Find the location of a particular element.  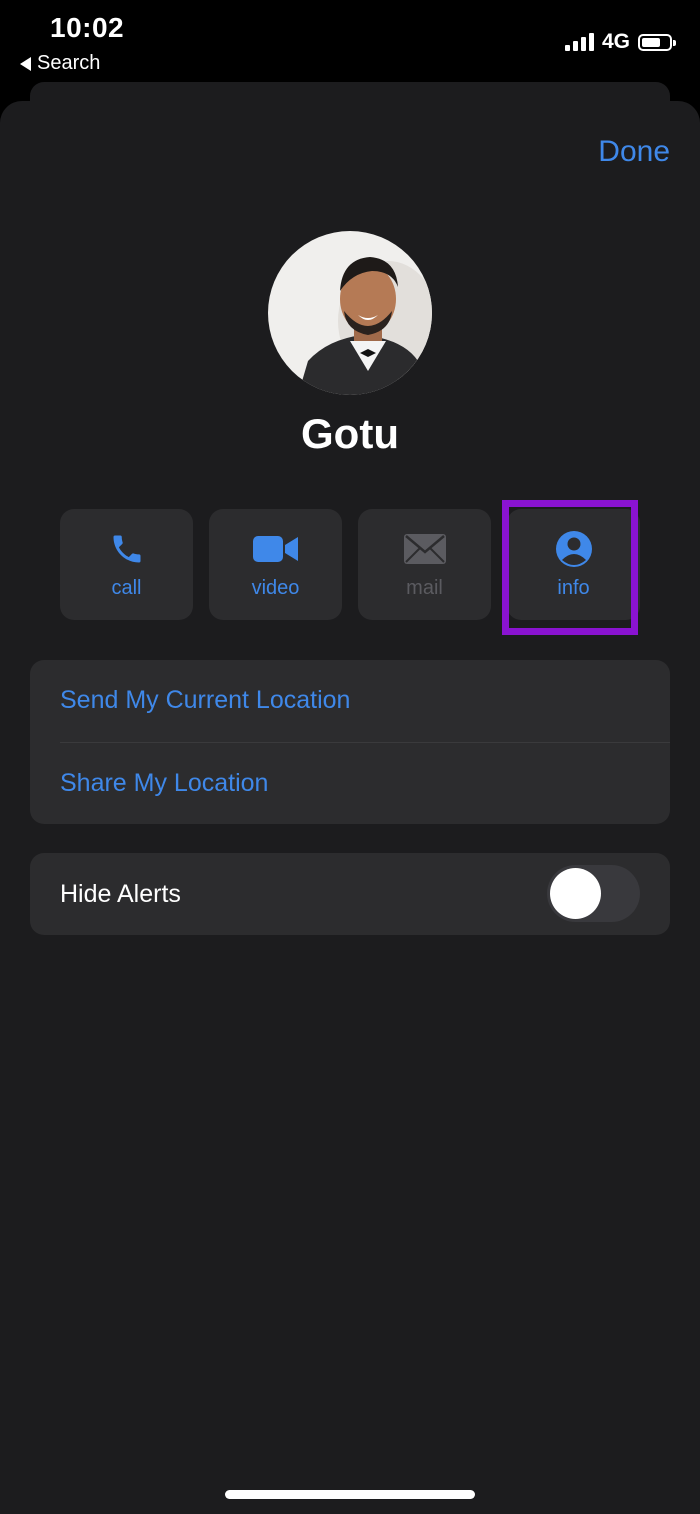

mail-label: mail is located at coordinates (424, 588).